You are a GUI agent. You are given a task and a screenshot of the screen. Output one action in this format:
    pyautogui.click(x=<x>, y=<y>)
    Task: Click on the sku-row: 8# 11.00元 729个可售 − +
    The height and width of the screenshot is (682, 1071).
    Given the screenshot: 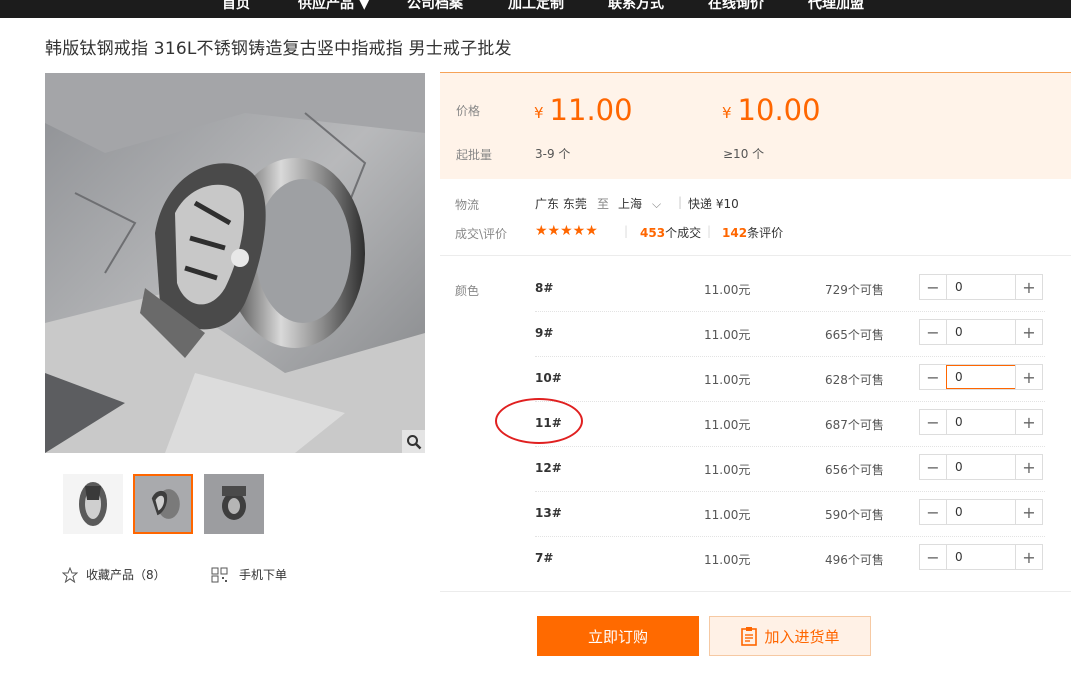 What is the action you would take?
    pyautogui.click(x=790, y=289)
    